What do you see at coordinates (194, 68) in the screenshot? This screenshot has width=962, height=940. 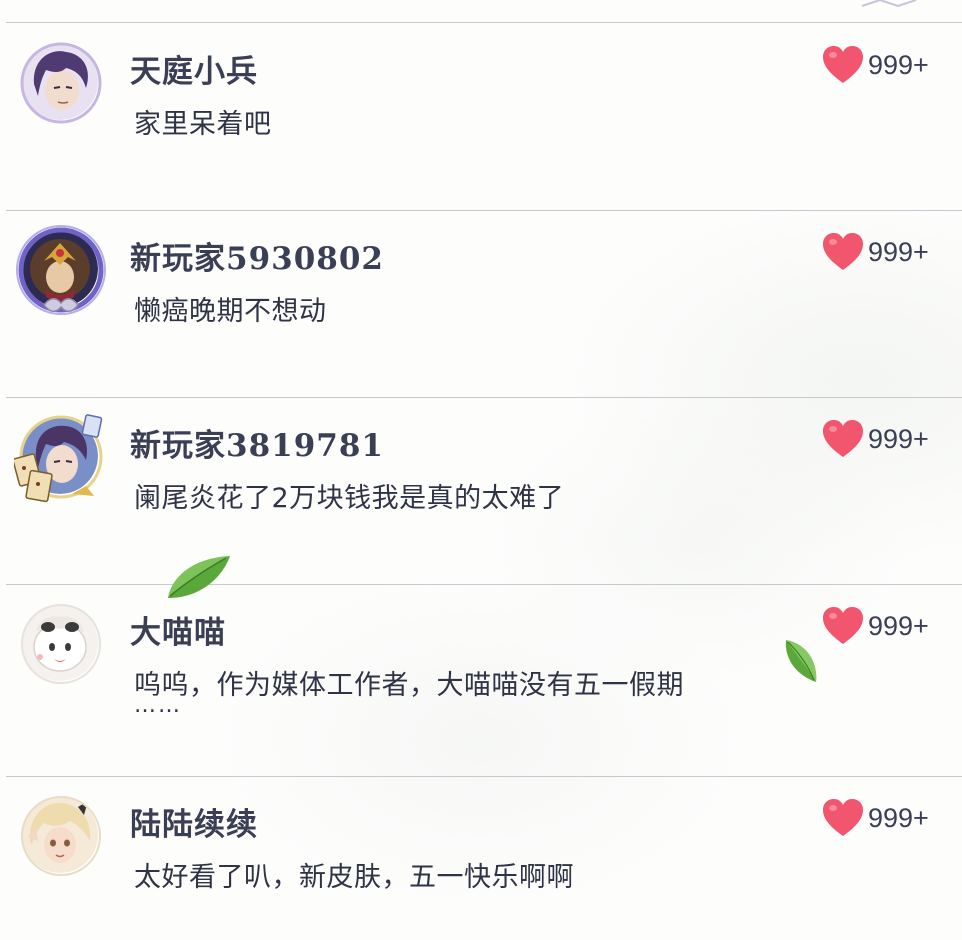 I see `comment-username: 天庭小兵` at bounding box center [194, 68].